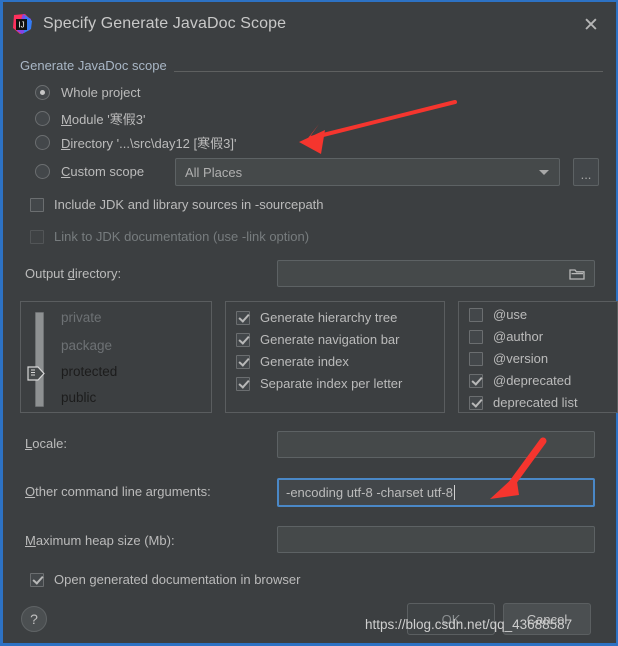 This screenshot has width=618, height=646. I want to click on tag-author-row: @author, so click(506, 336).